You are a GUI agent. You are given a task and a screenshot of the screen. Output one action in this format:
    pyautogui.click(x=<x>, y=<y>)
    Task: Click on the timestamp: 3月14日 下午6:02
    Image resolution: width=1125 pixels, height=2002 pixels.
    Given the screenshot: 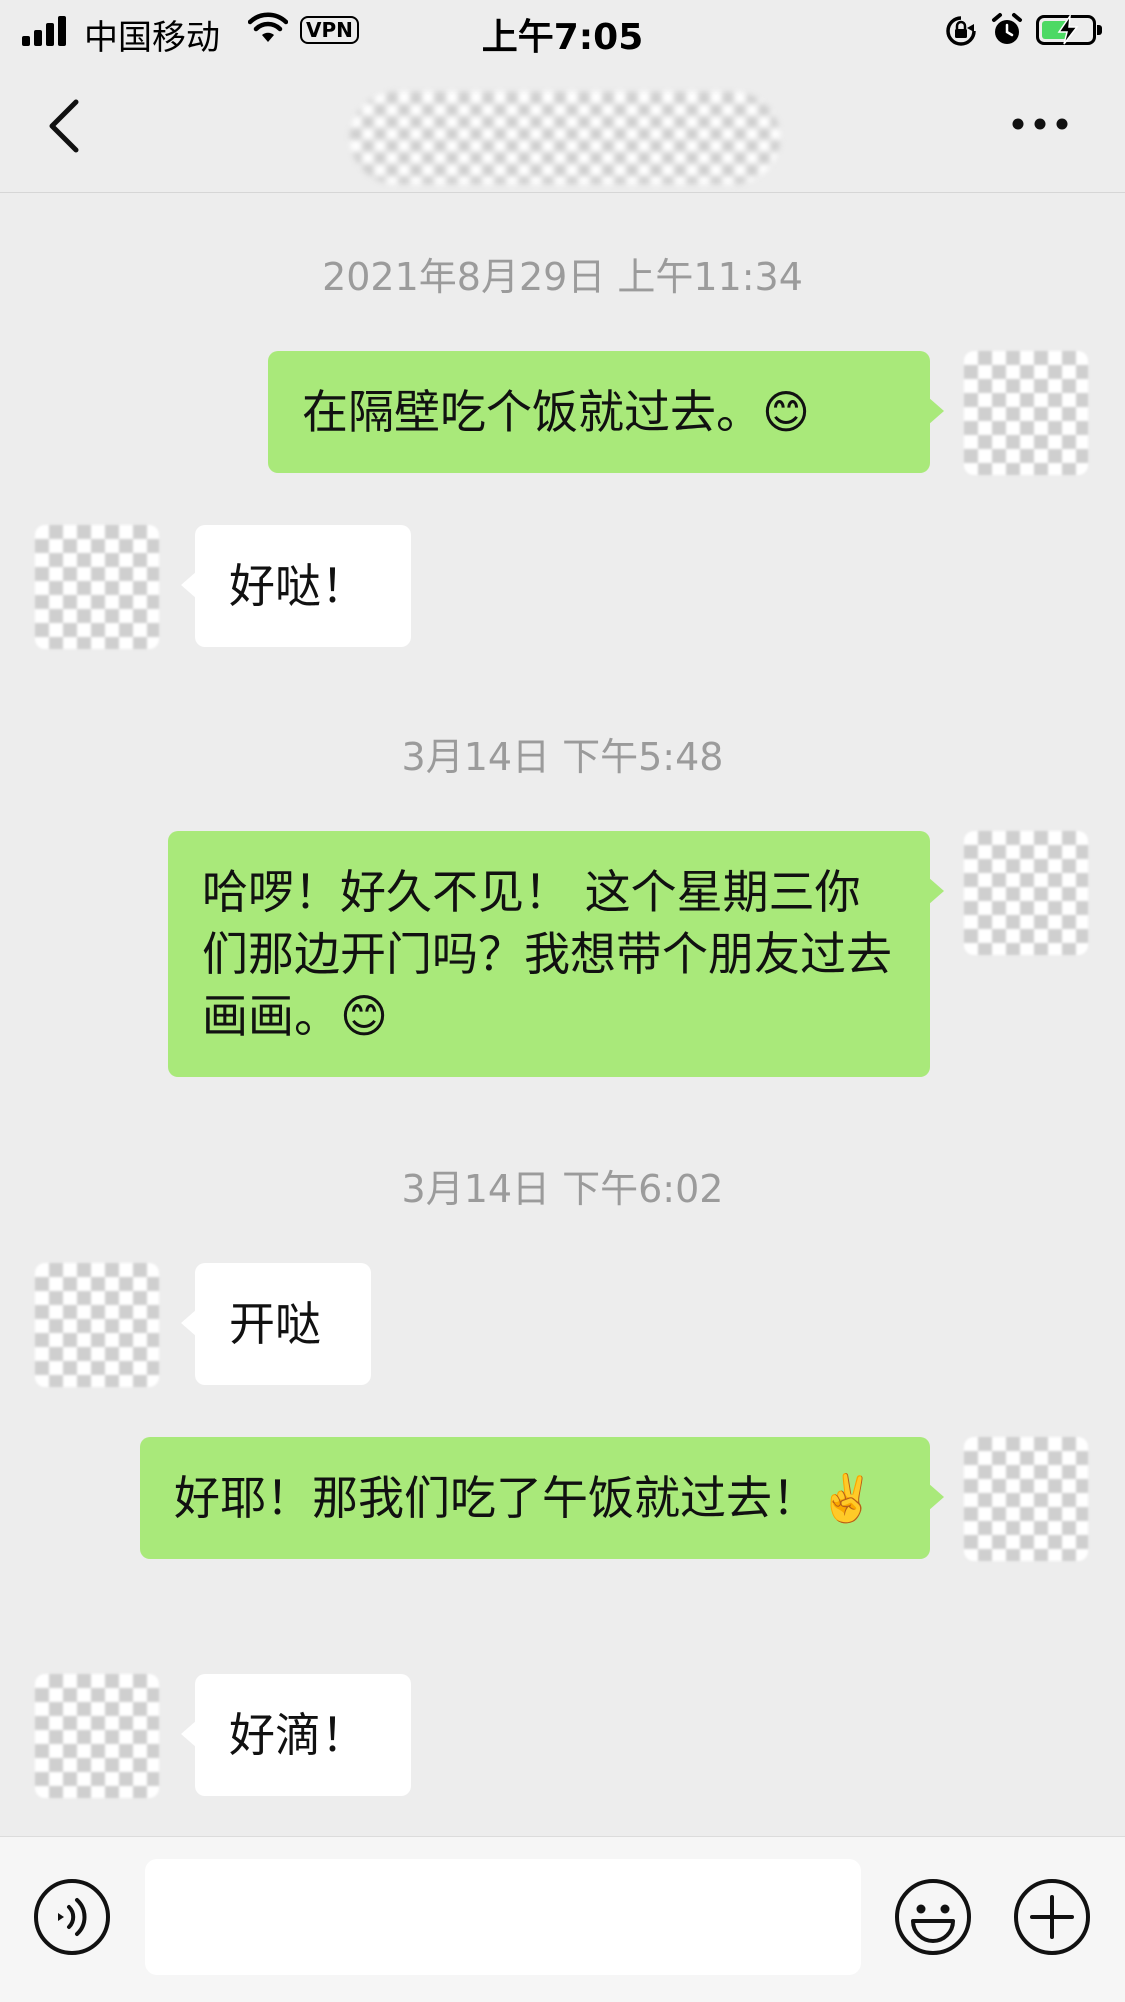 What is the action you would take?
    pyautogui.click(x=562, y=1189)
    